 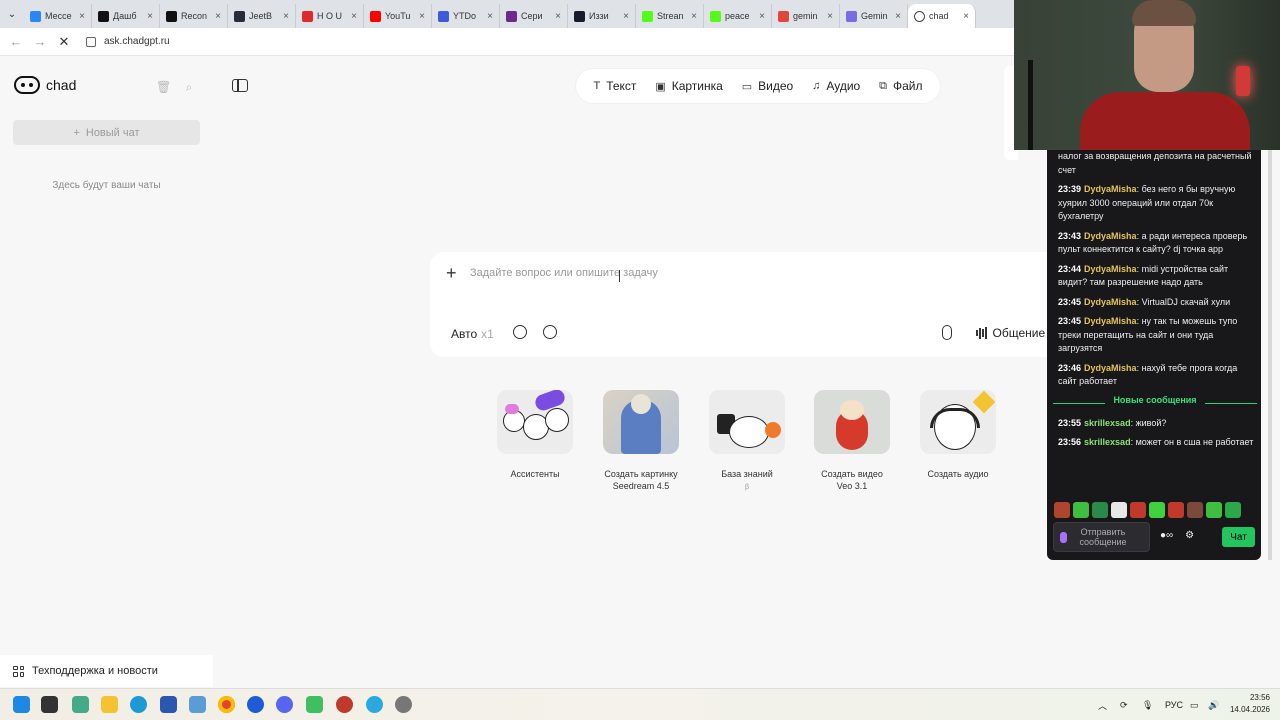 I want to click on app-icon, so click(x=255, y=704).